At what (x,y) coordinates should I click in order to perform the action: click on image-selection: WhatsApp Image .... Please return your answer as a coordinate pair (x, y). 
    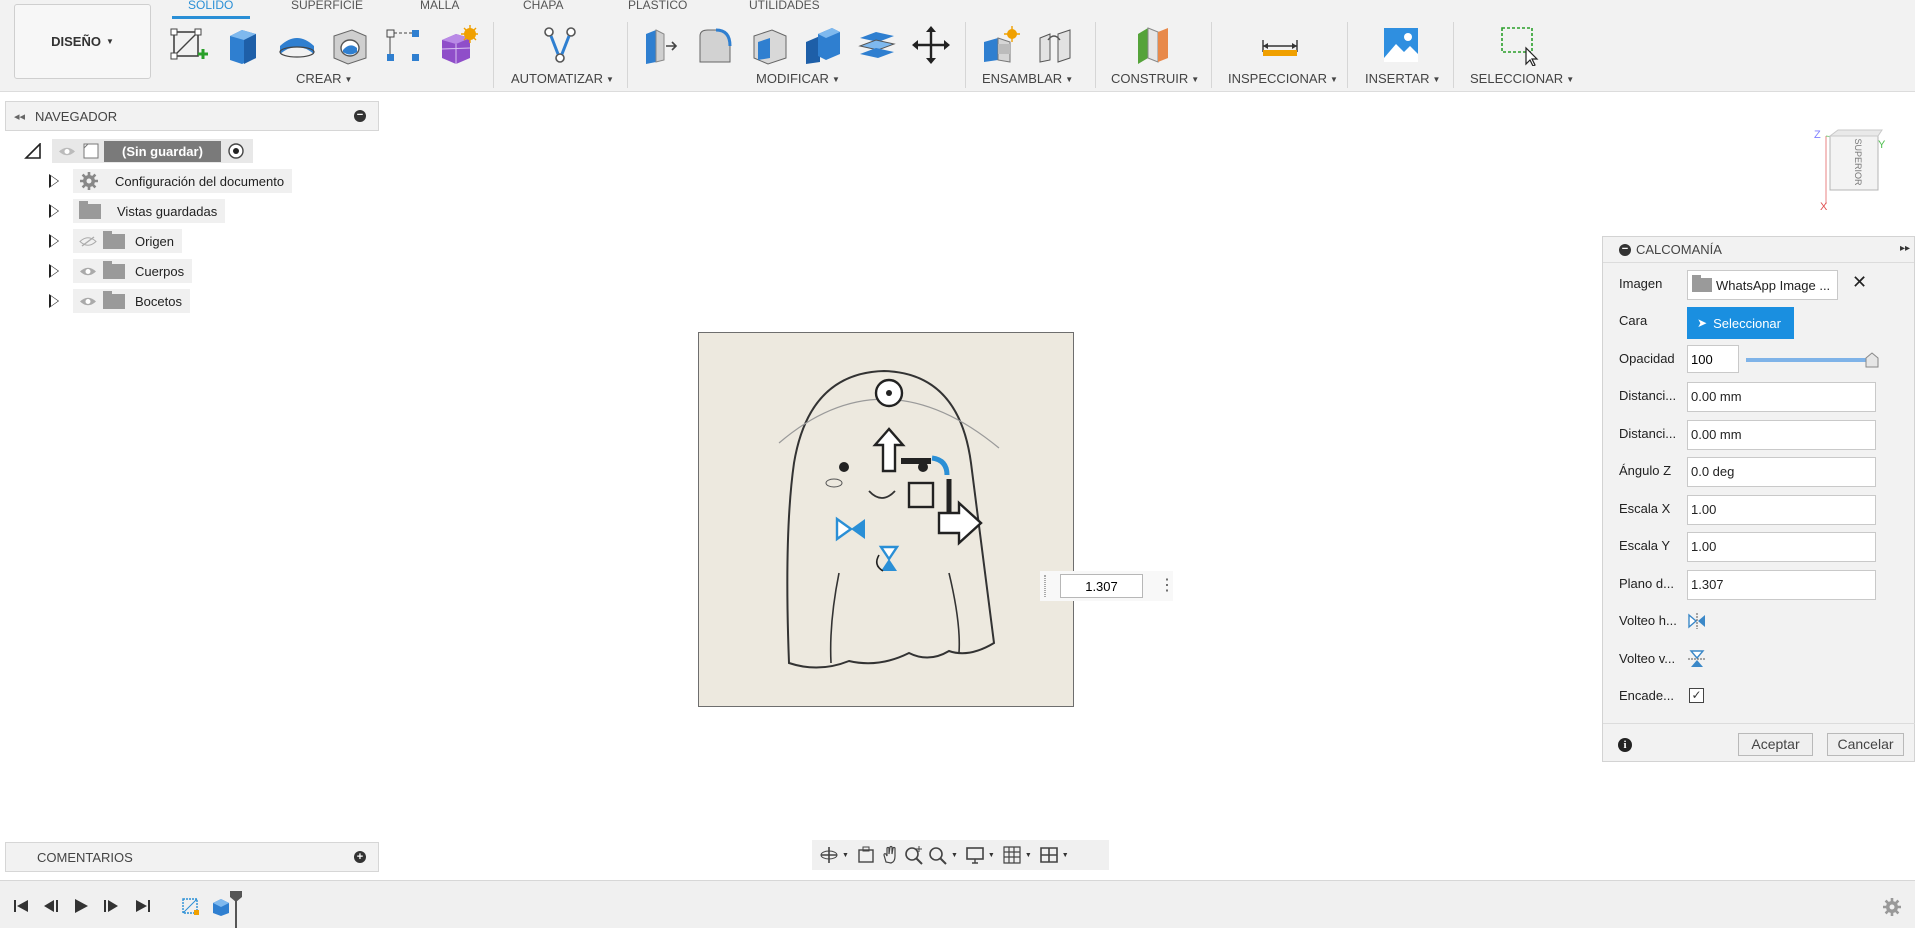
    Looking at the image, I should click on (1762, 285).